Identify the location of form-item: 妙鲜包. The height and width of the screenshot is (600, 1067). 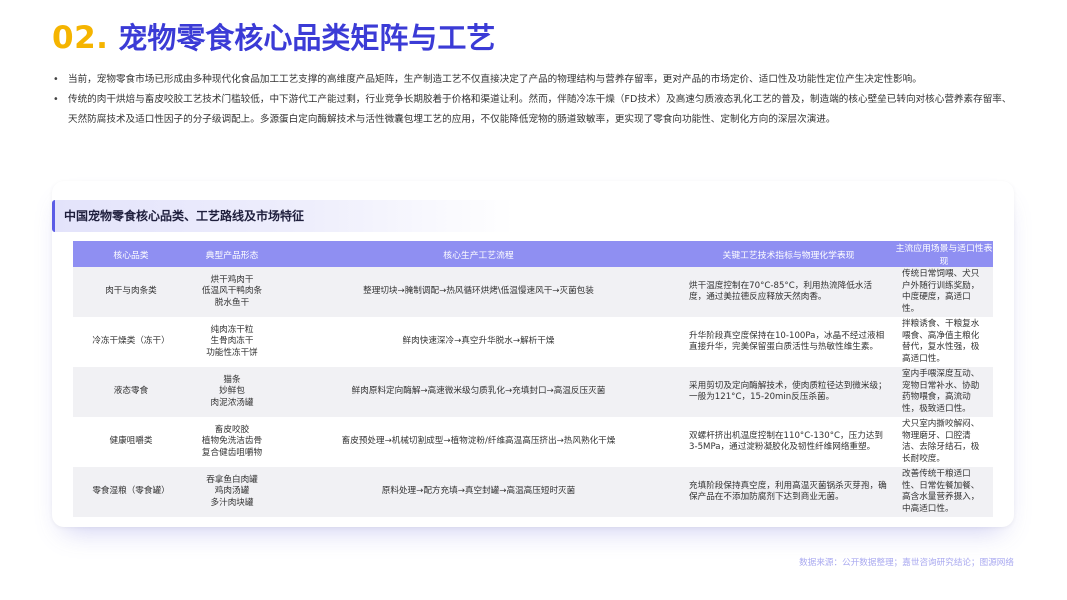
(232, 391).